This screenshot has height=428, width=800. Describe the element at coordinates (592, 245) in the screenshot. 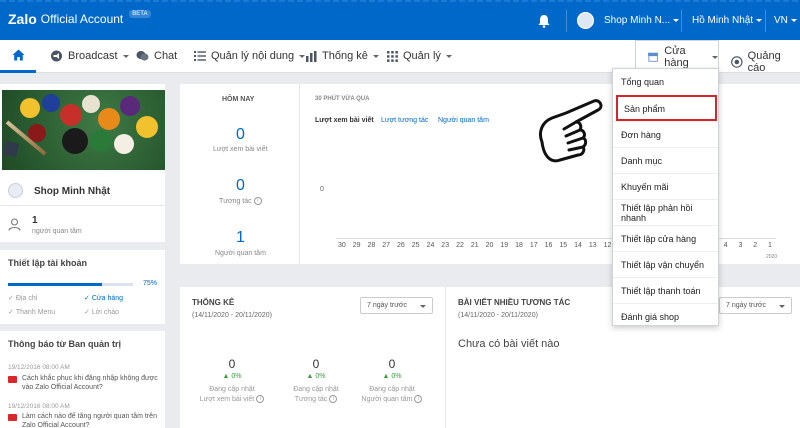

I see `x-tick-label: 13` at that location.